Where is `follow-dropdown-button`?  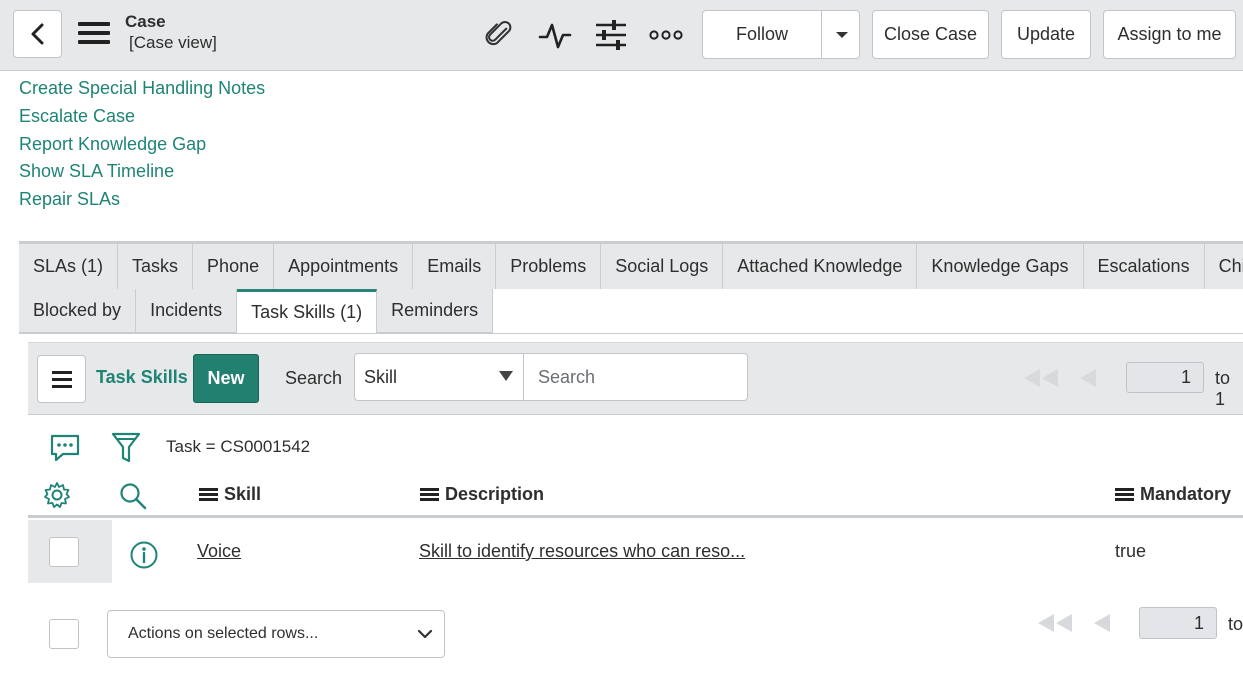
follow-dropdown-button is located at coordinates (841, 34).